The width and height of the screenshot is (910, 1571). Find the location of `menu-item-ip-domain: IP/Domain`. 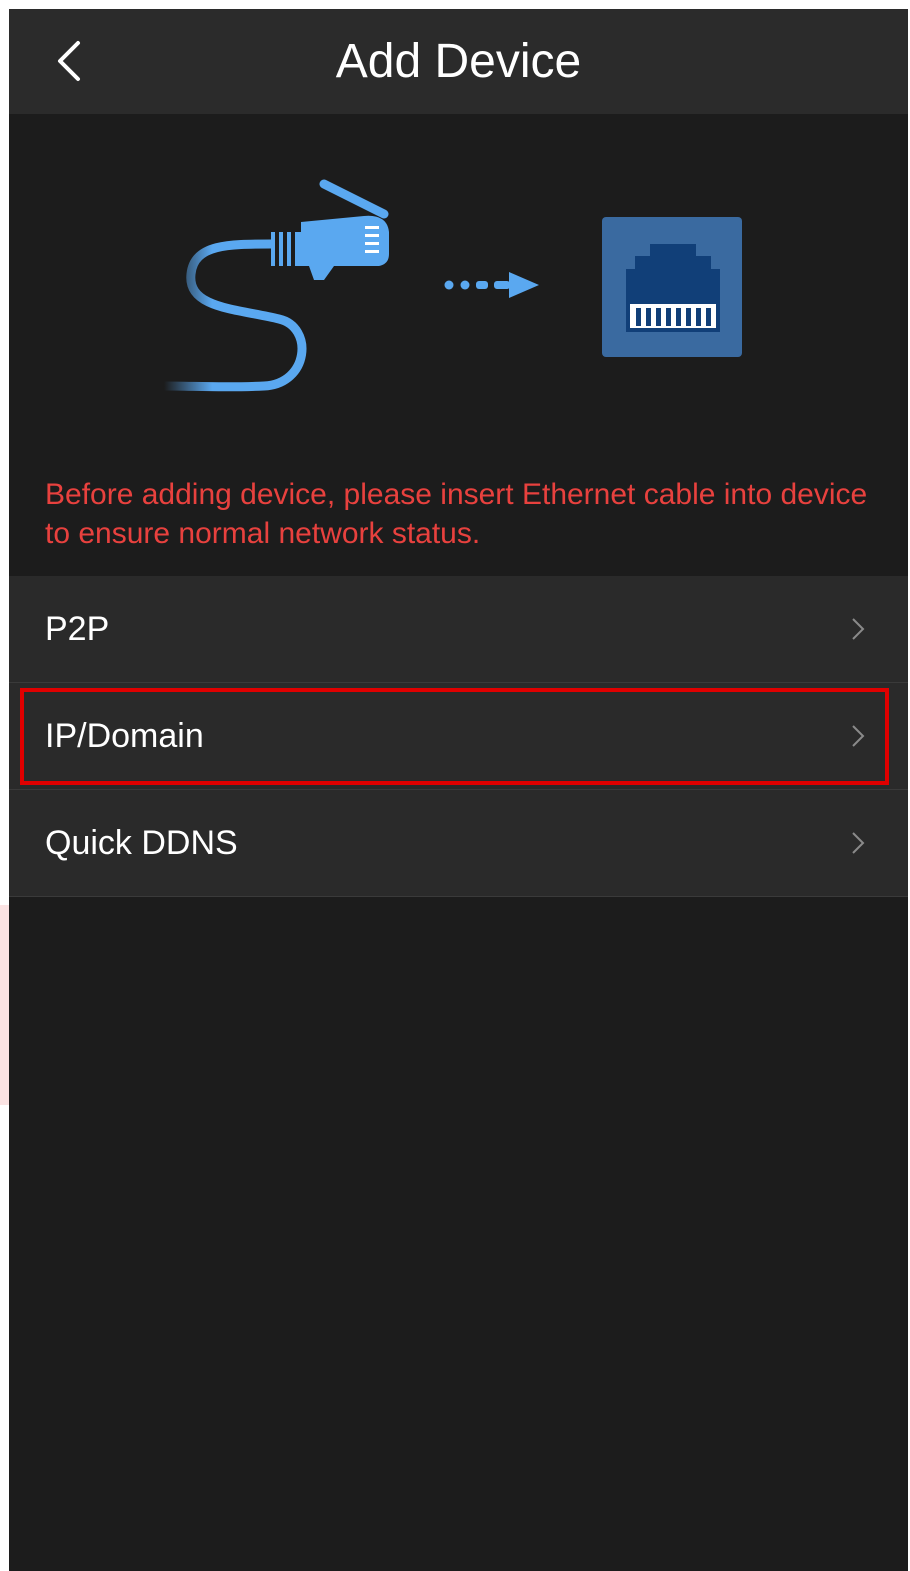

menu-item-ip-domain: IP/Domain is located at coordinates (458, 736).